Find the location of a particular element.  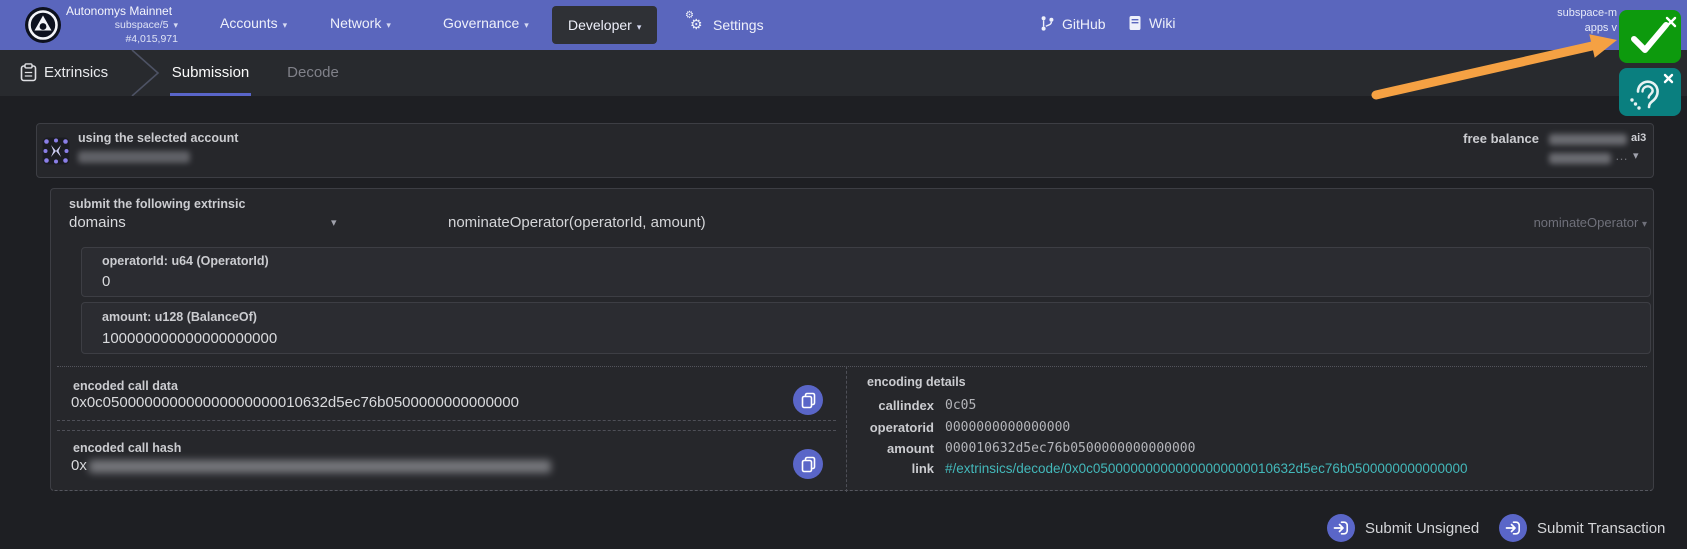

link-github: GitHub is located at coordinates (1073, 23).